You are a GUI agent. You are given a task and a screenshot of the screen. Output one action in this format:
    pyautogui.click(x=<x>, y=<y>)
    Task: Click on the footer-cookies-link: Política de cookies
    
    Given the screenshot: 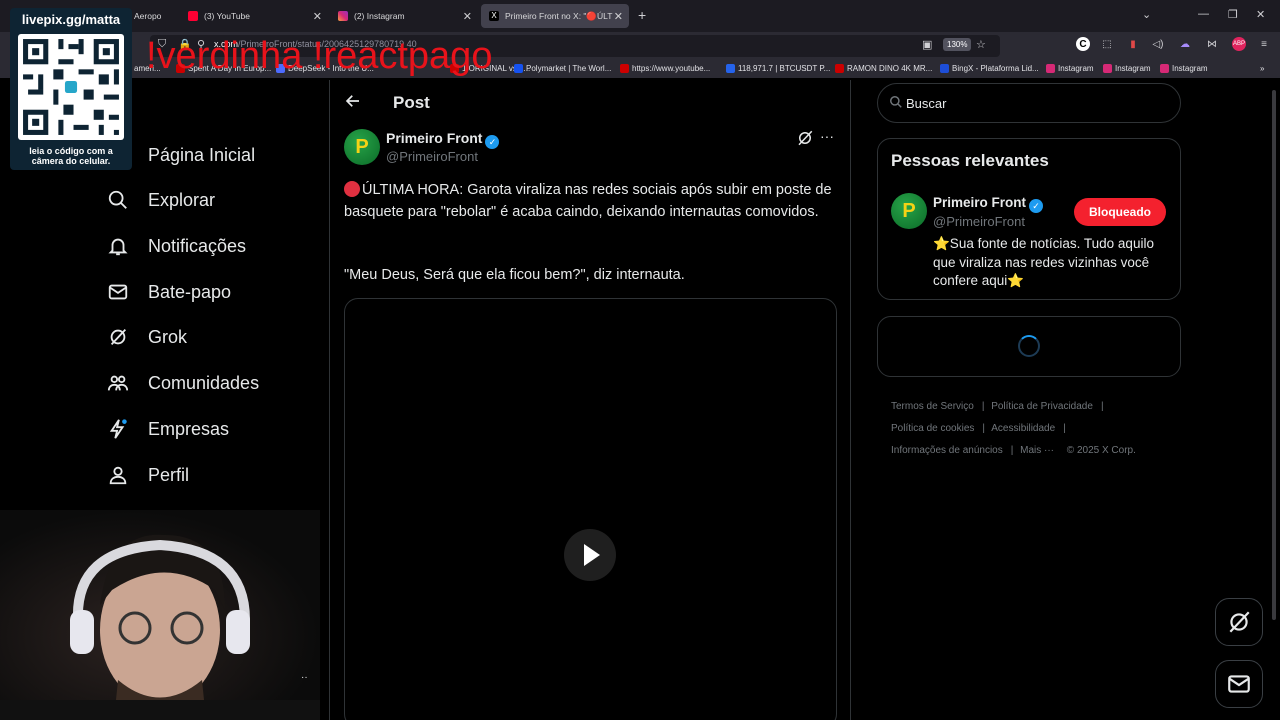 What is the action you would take?
    pyautogui.click(x=932, y=428)
    